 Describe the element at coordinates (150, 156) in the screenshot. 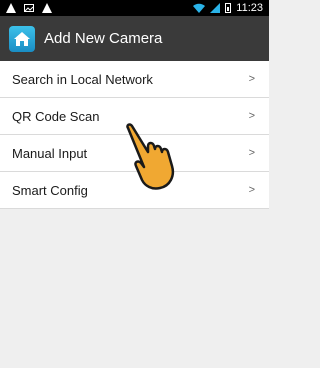

I see `hand-pointer-icon` at that location.